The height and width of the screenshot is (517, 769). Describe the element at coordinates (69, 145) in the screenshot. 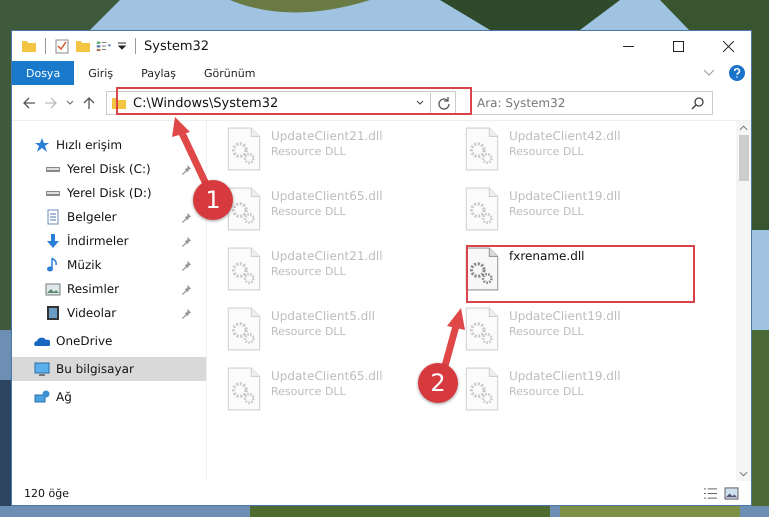

I see `sidebar-item: Hızlı erişim` at that location.